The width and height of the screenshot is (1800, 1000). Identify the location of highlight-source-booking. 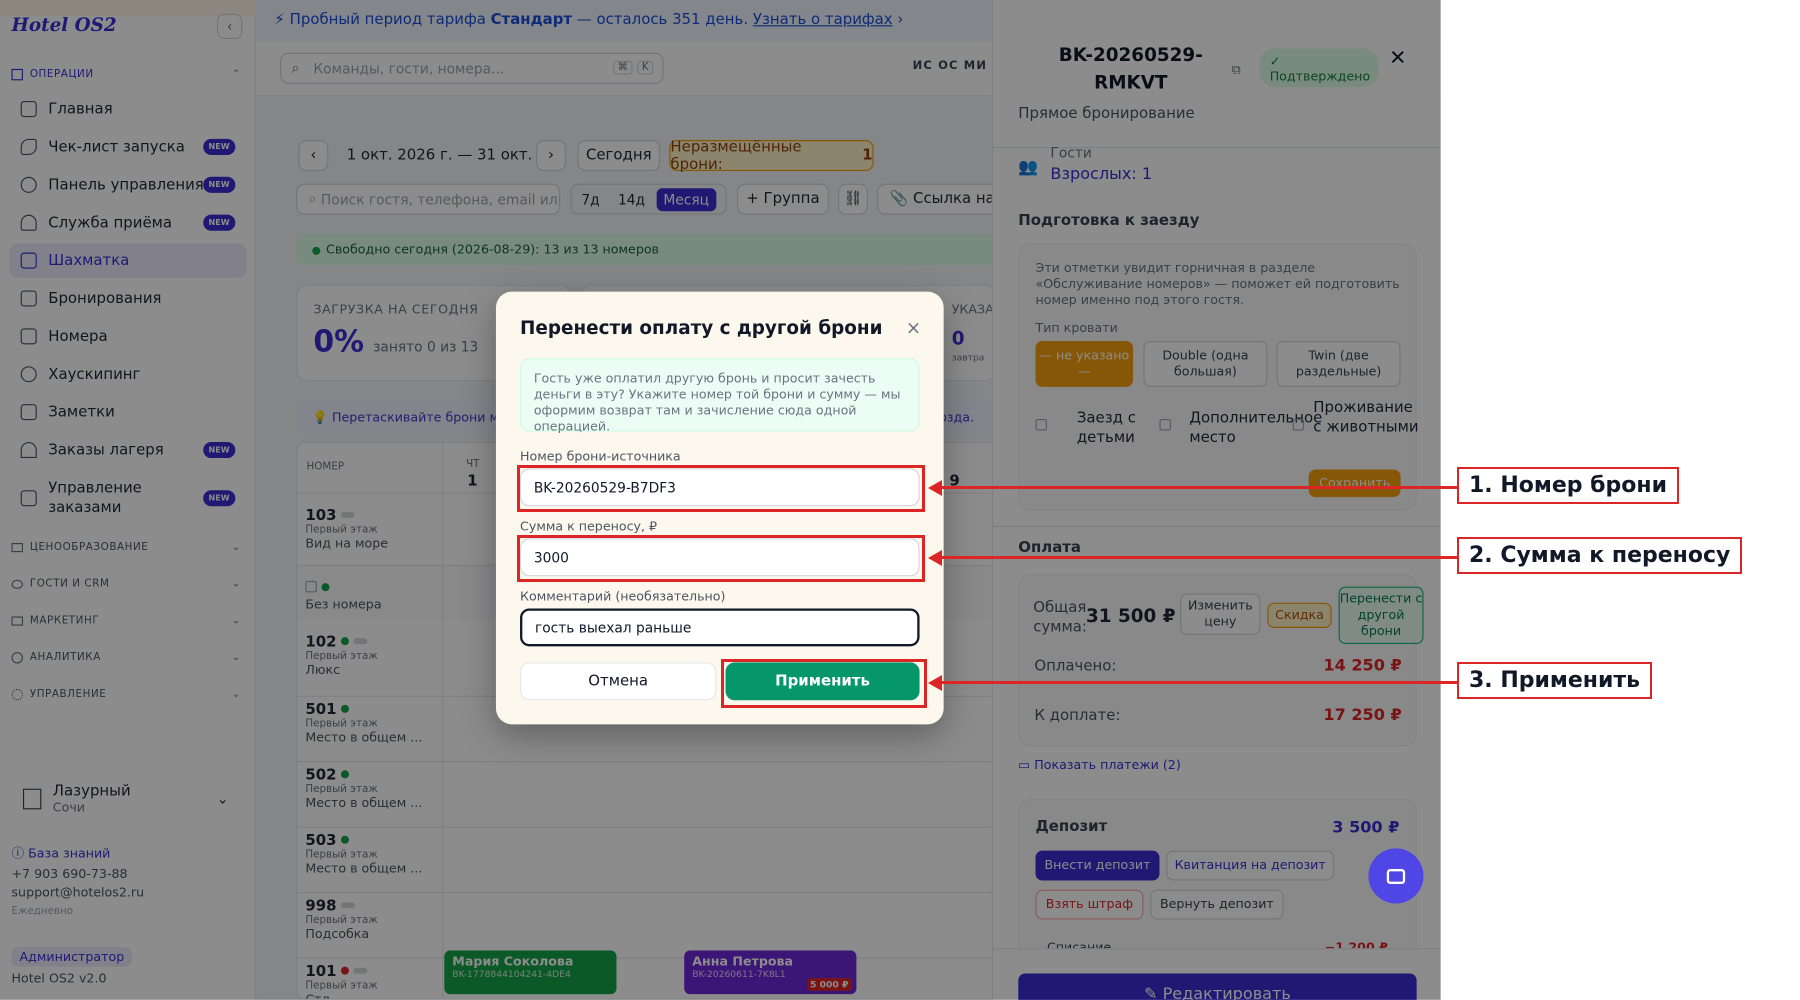
(721, 488).